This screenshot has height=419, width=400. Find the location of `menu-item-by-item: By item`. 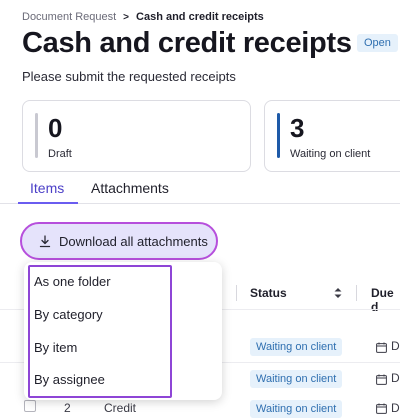

menu-item-by-item: By item is located at coordinates (55, 347).